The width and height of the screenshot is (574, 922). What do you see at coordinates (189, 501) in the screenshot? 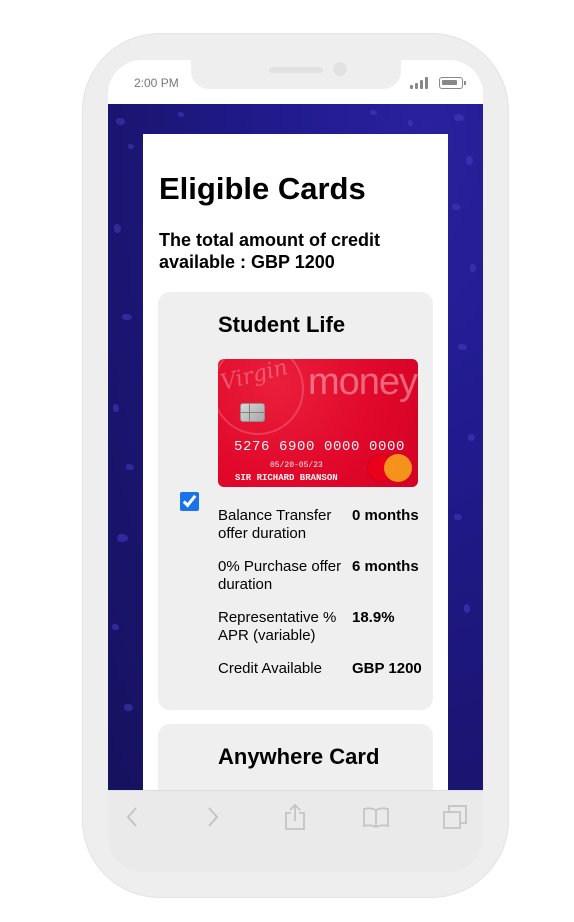
I see `select-card-checkbox` at bounding box center [189, 501].